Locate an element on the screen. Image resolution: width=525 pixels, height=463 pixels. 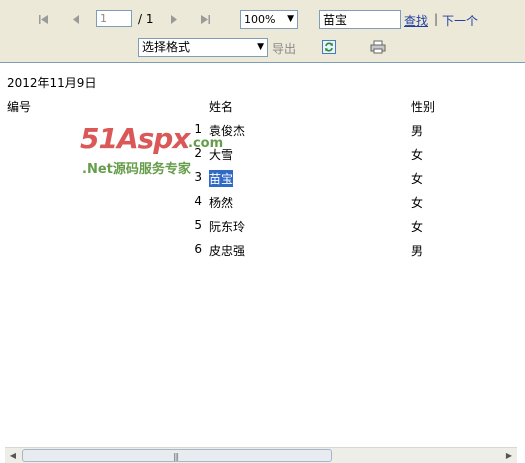
watermark-domain-text: .com is located at coordinates (206, 143).